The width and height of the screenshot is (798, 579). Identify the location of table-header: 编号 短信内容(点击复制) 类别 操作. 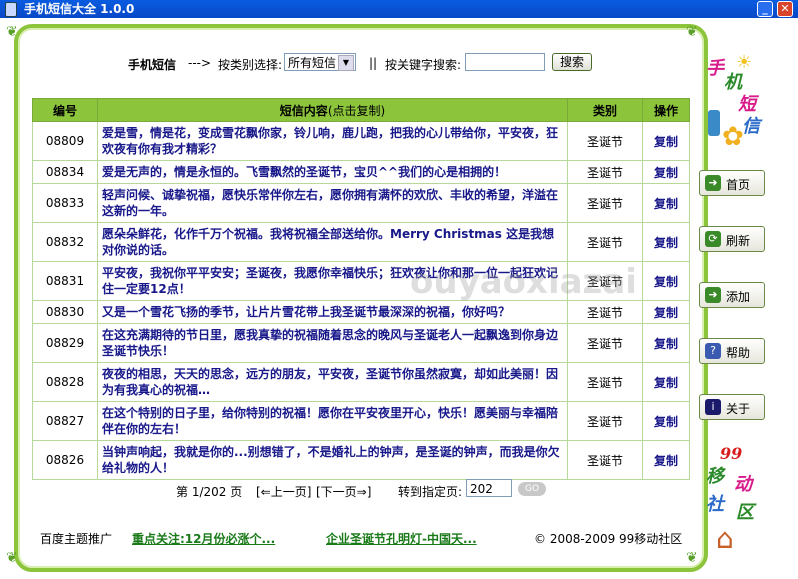
(361, 110).